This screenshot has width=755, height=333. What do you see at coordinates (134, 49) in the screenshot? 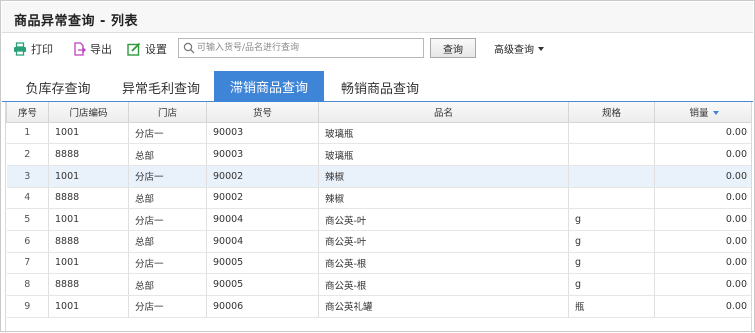
I see `edit-settings-icon` at bounding box center [134, 49].